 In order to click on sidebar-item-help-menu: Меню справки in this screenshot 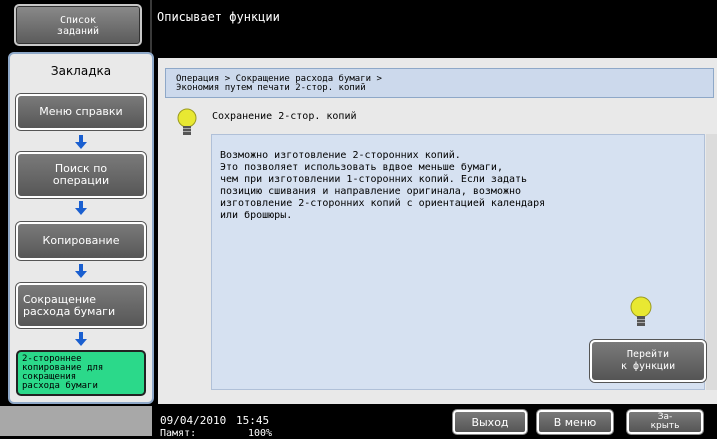, I will do `click(81, 112)`.